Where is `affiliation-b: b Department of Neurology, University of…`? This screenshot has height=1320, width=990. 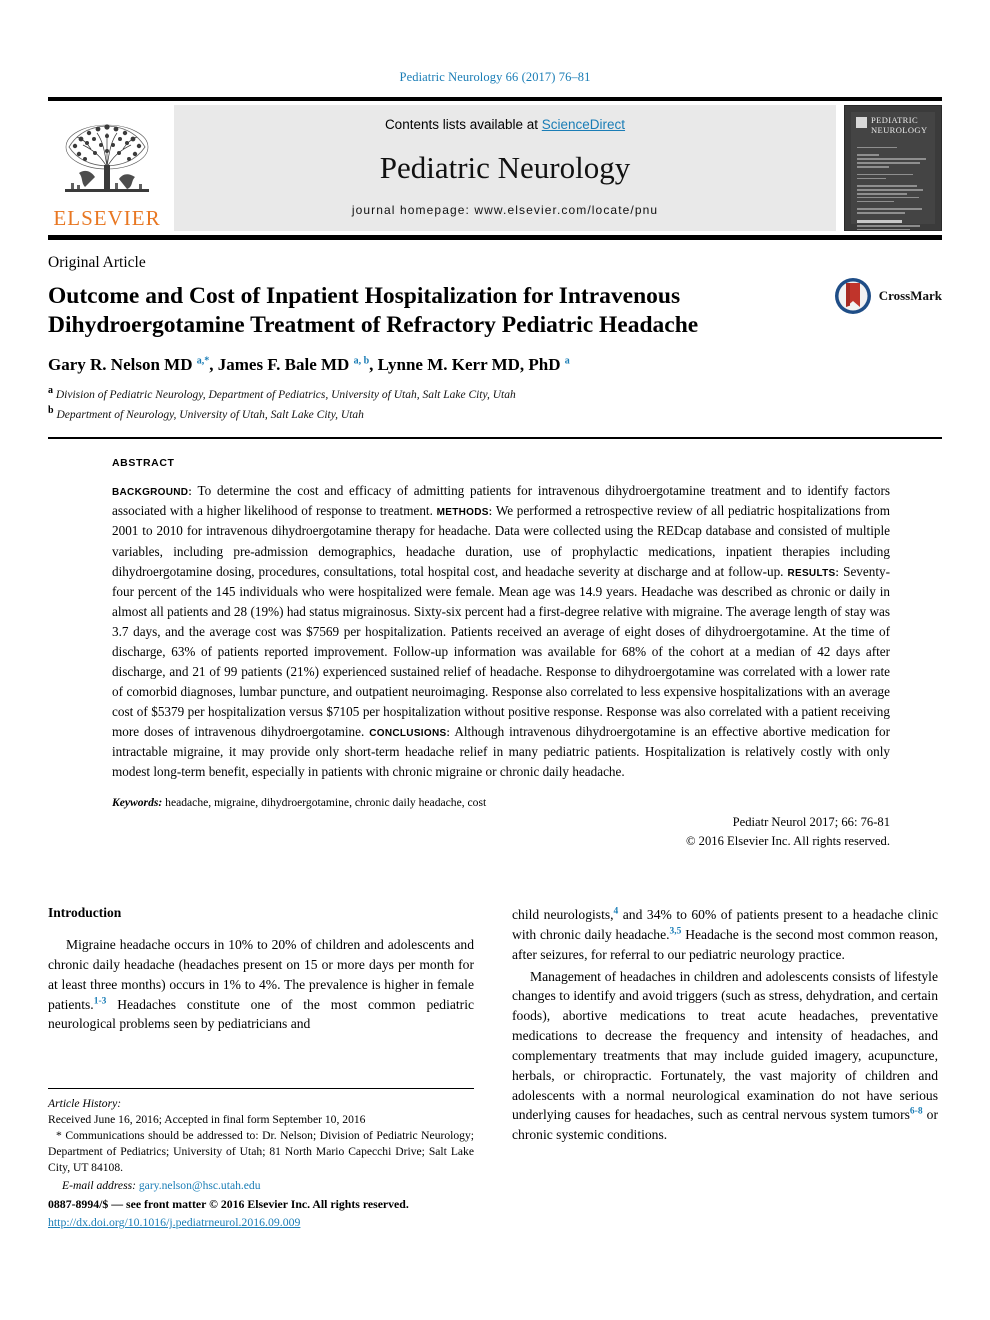 affiliation-b: b Department of Neurology, University of… is located at coordinates (206, 412).